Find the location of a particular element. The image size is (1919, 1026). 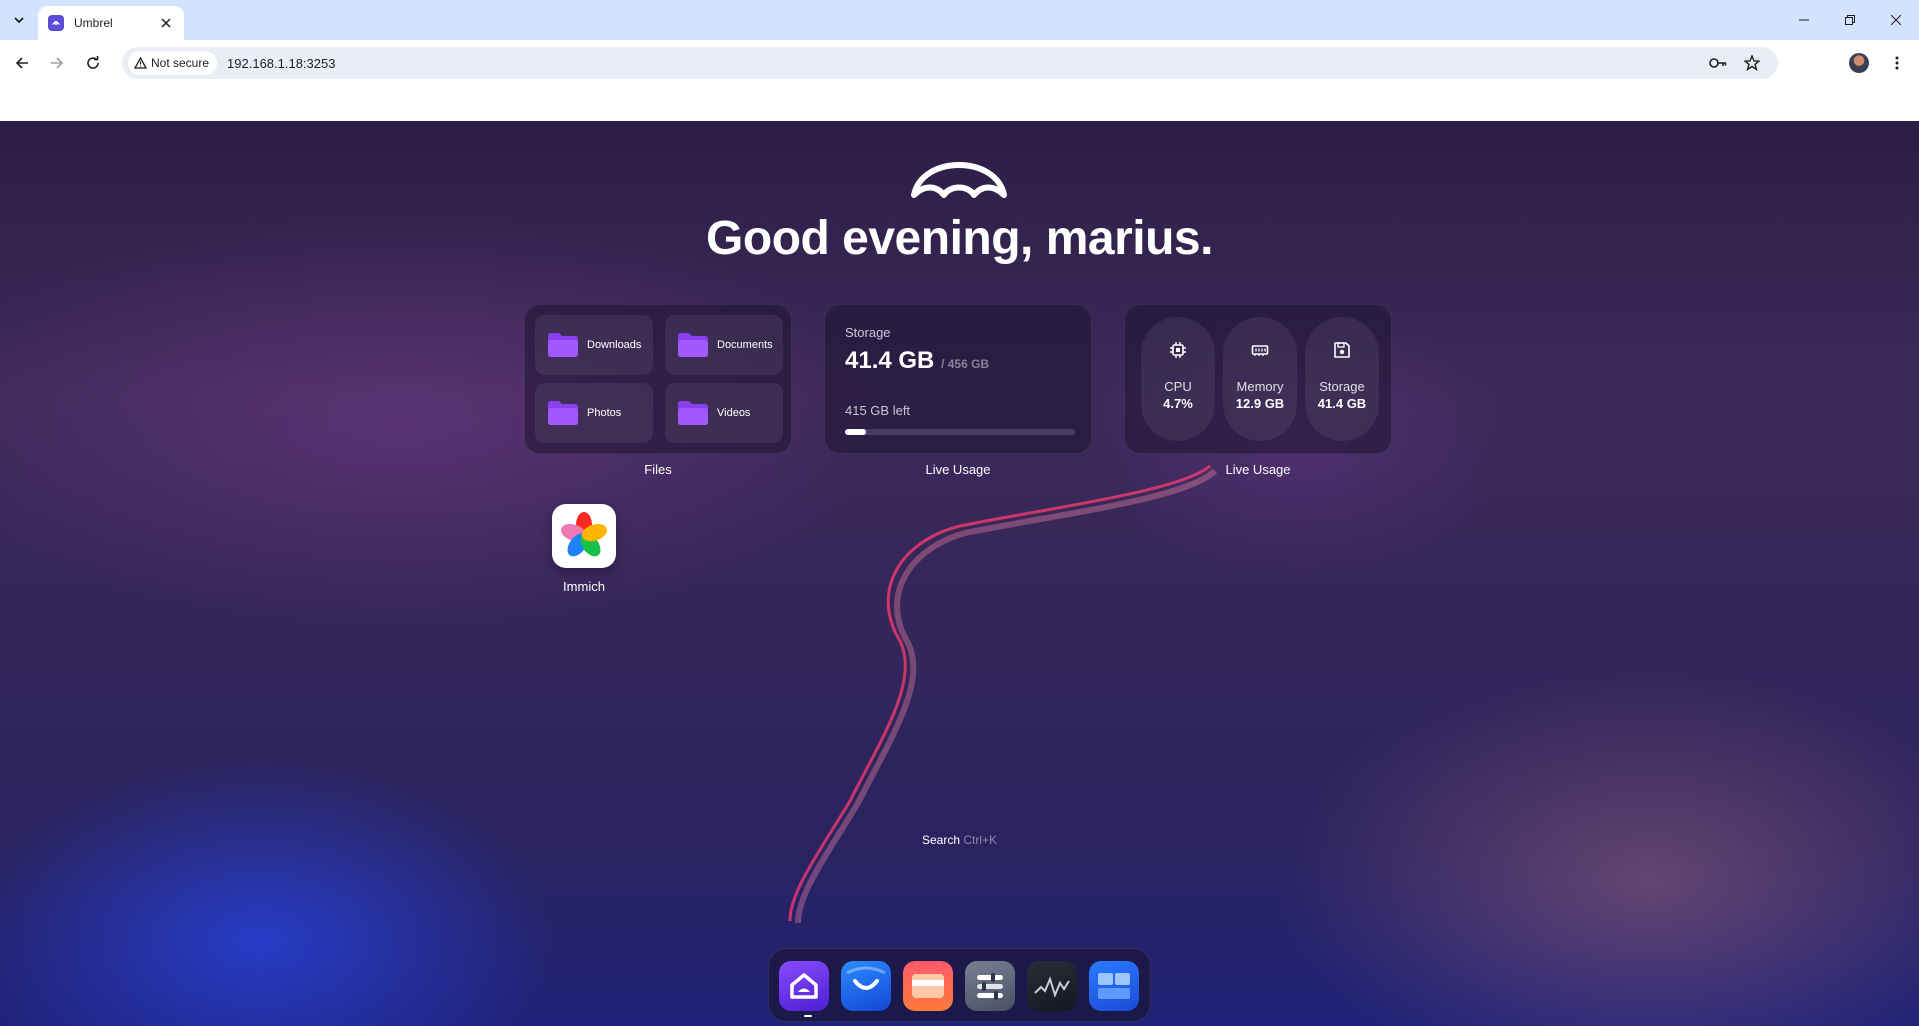

stat-storage: Storage 41.4 GB is located at coordinates (1342, 379).